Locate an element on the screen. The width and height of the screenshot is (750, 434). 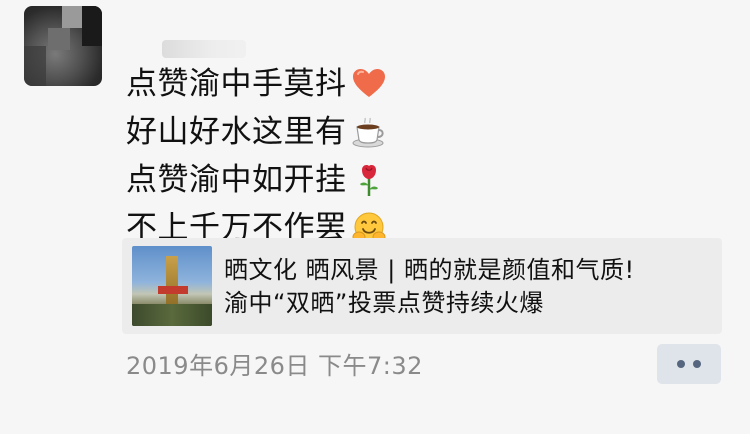
post-line-text: 点赞渝中如开挂 is located at coordinates (236, 180).